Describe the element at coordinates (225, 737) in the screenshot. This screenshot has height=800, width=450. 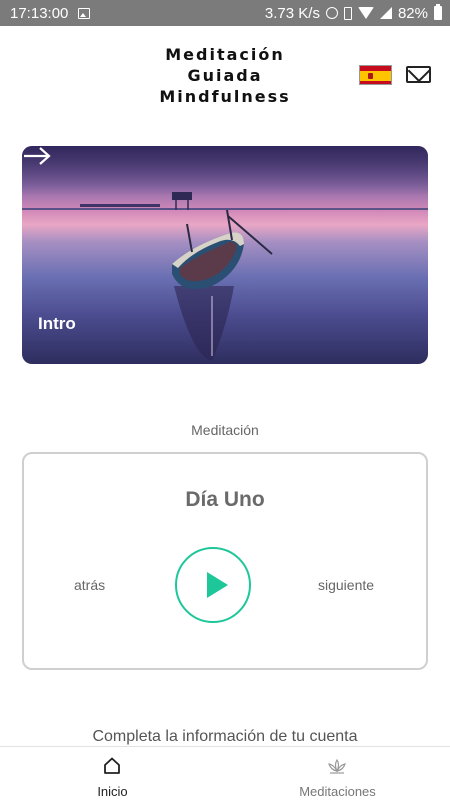
I see `complete-account-link: Completa la información de tu cuenta` at that location.